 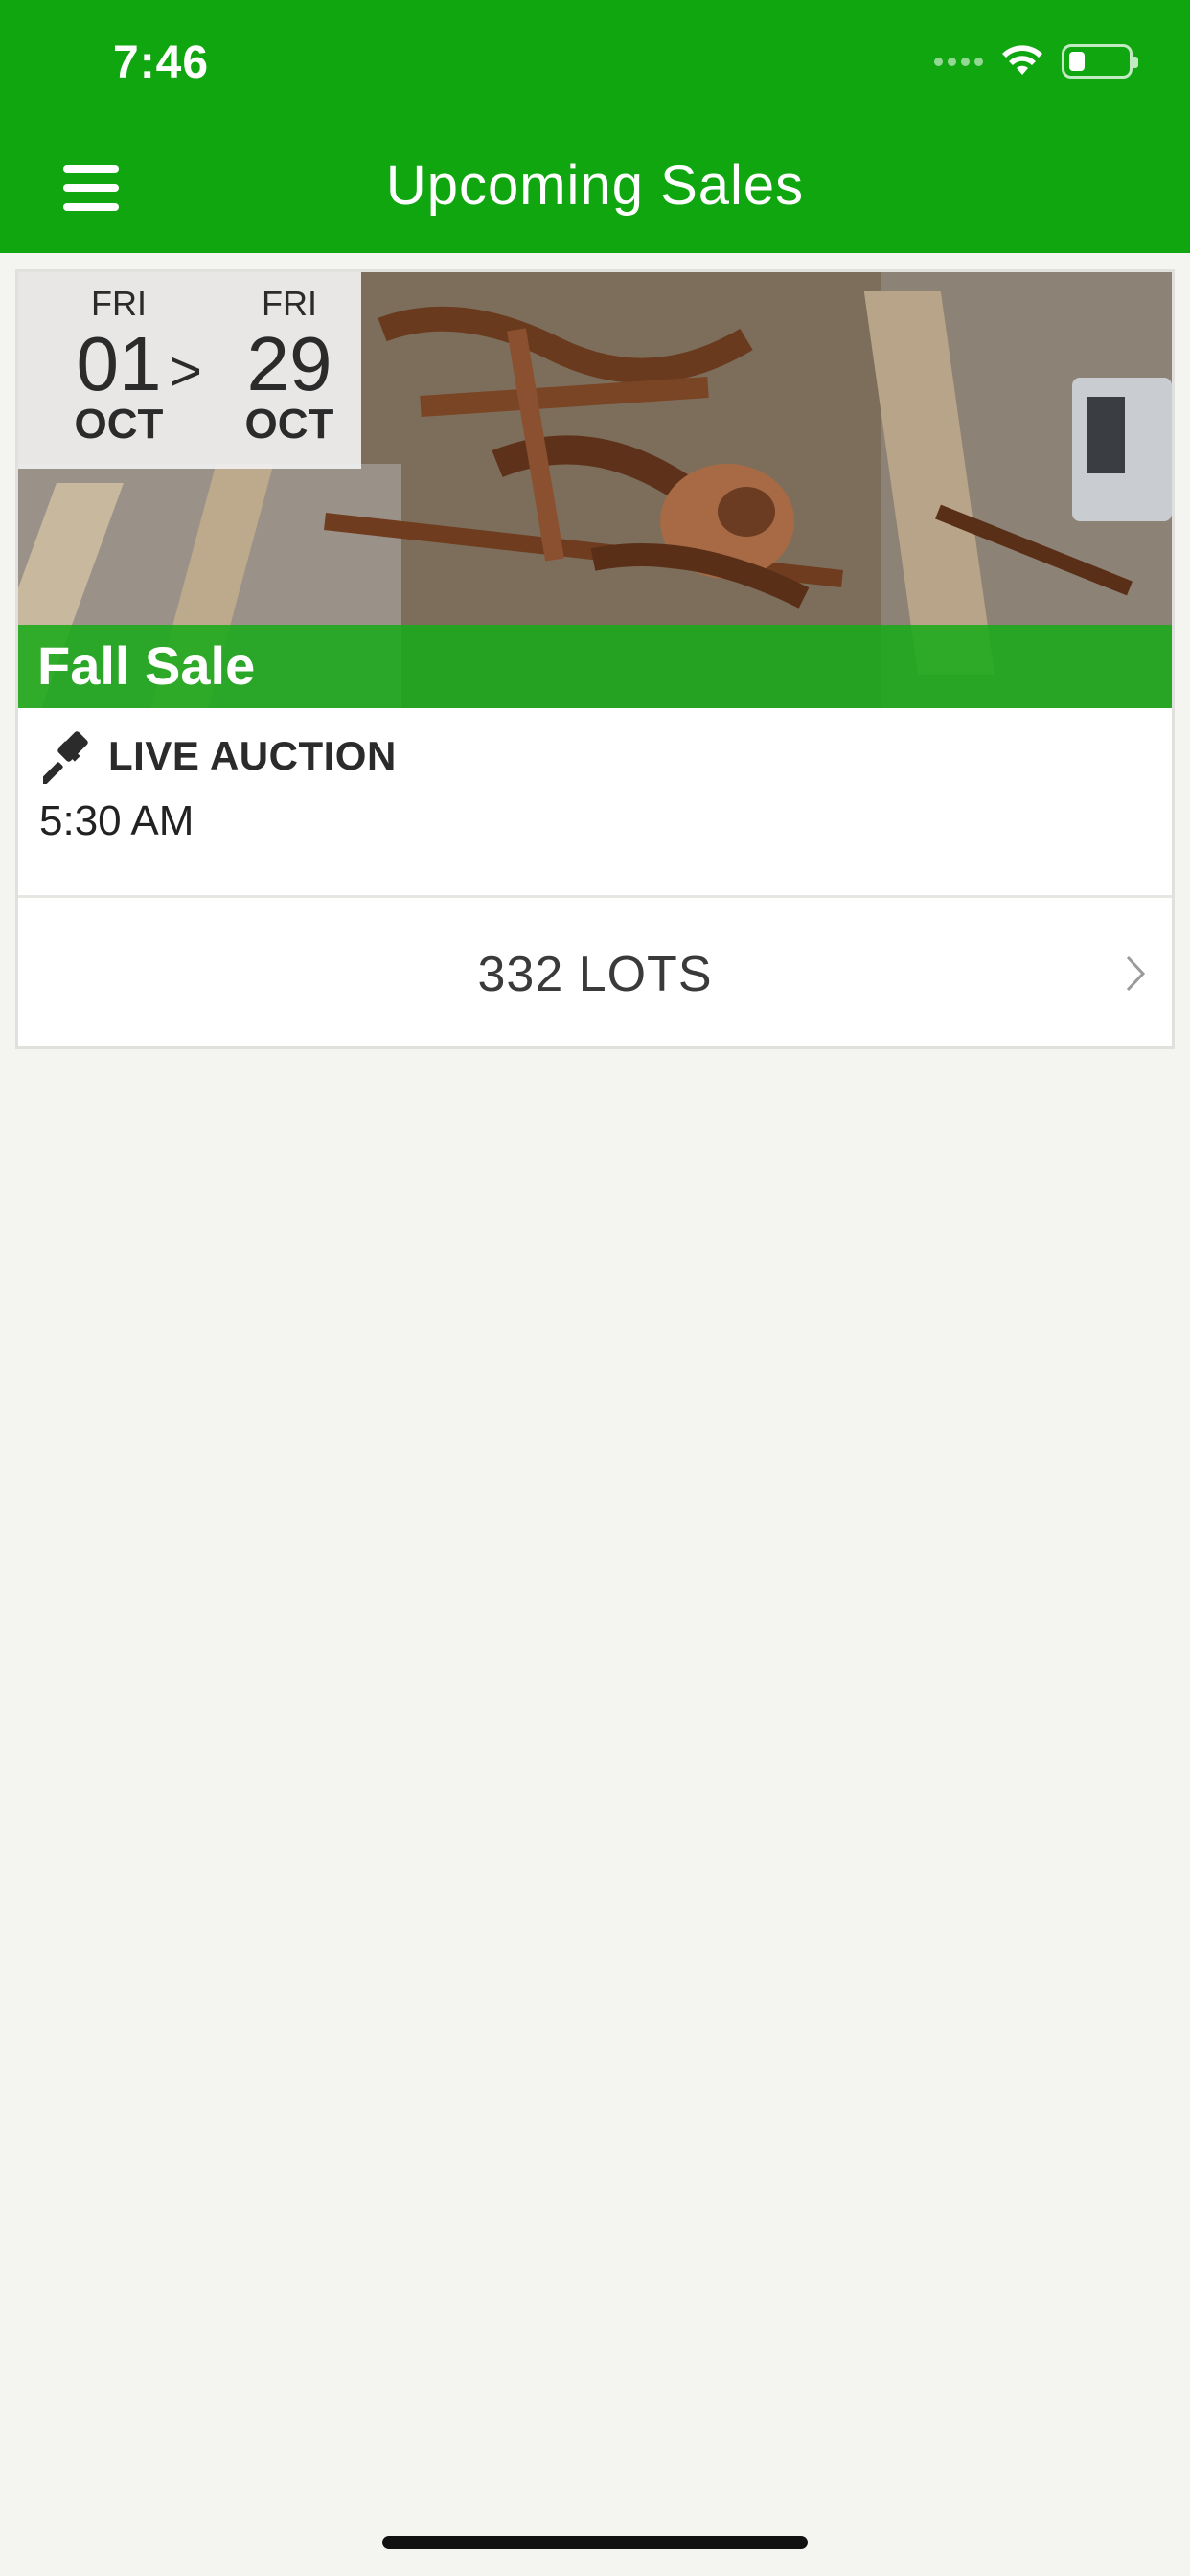 What do you see at coordinates (119, 424) in the screenshot?
I see `start-month: OCT` at bounding box center [119, 424].